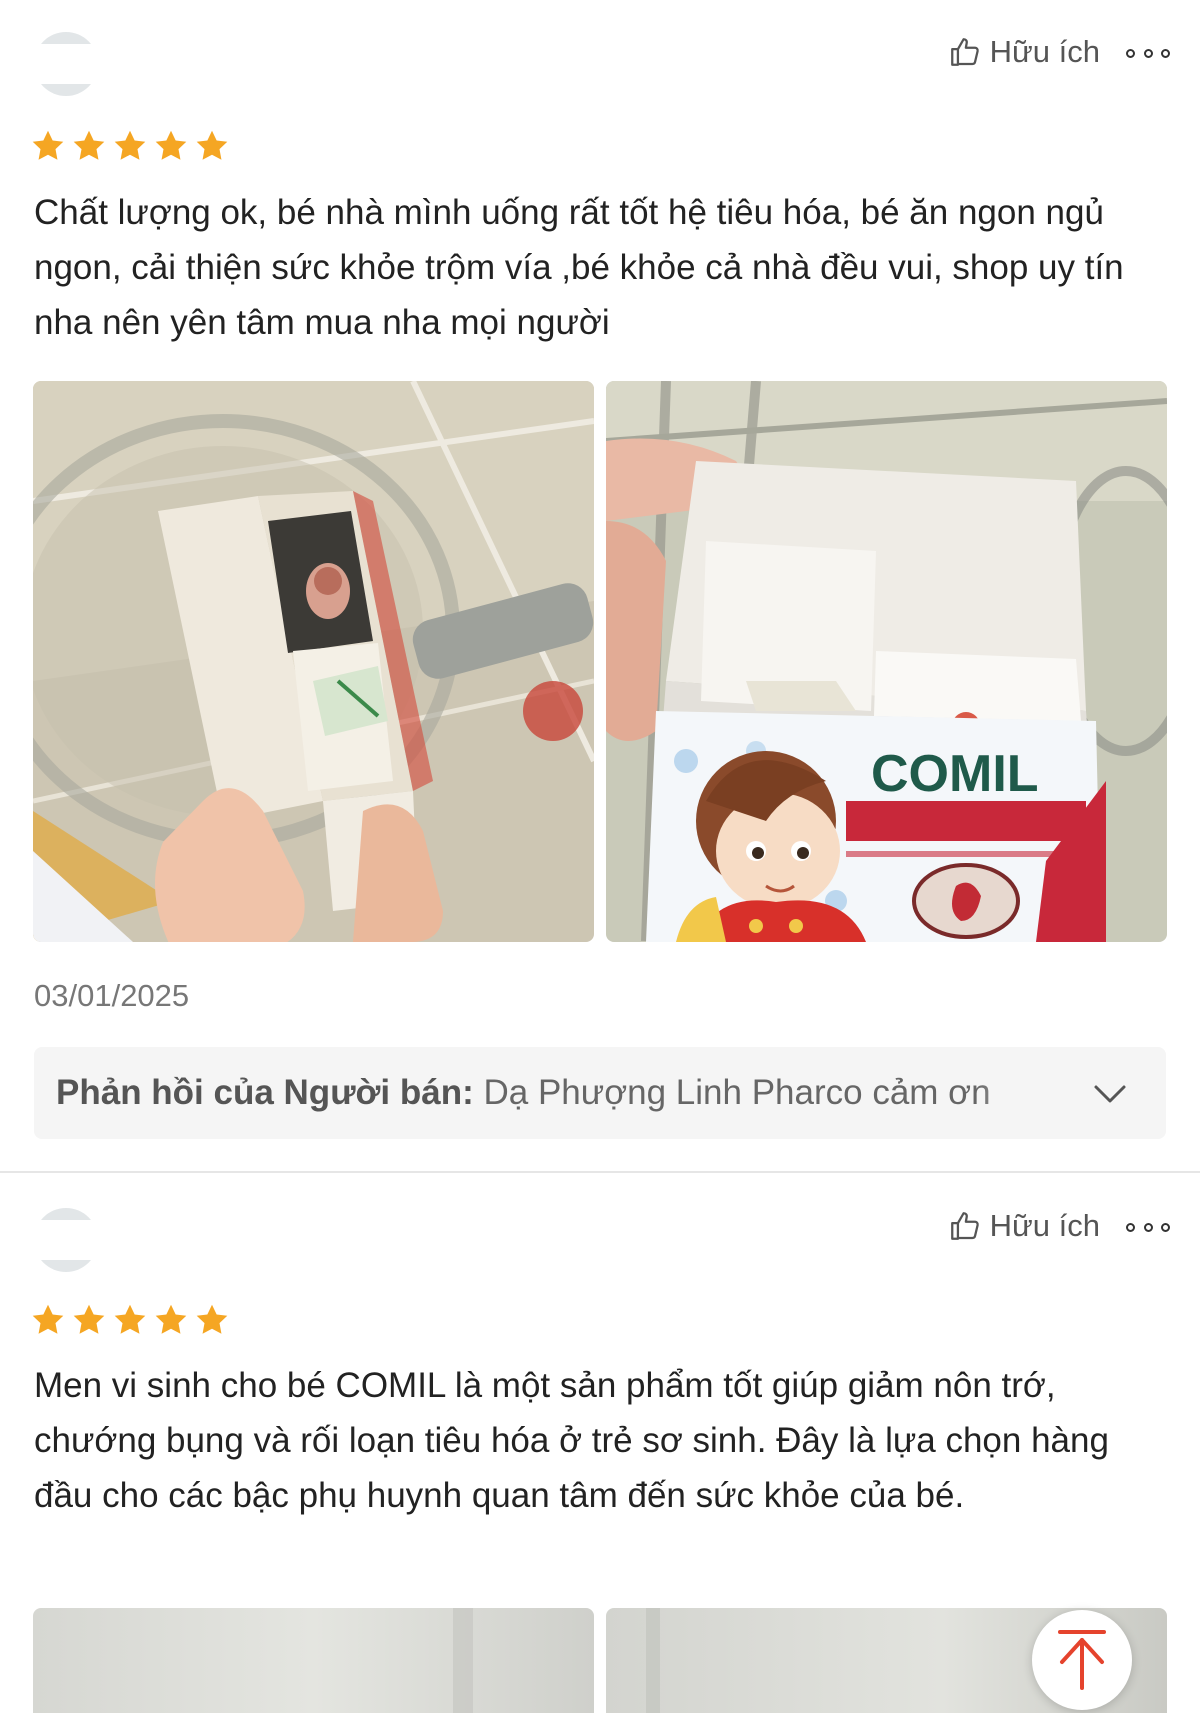 This screenshot has height=1713, width=1200. I want to click on review-photo, so click(313, 1660).